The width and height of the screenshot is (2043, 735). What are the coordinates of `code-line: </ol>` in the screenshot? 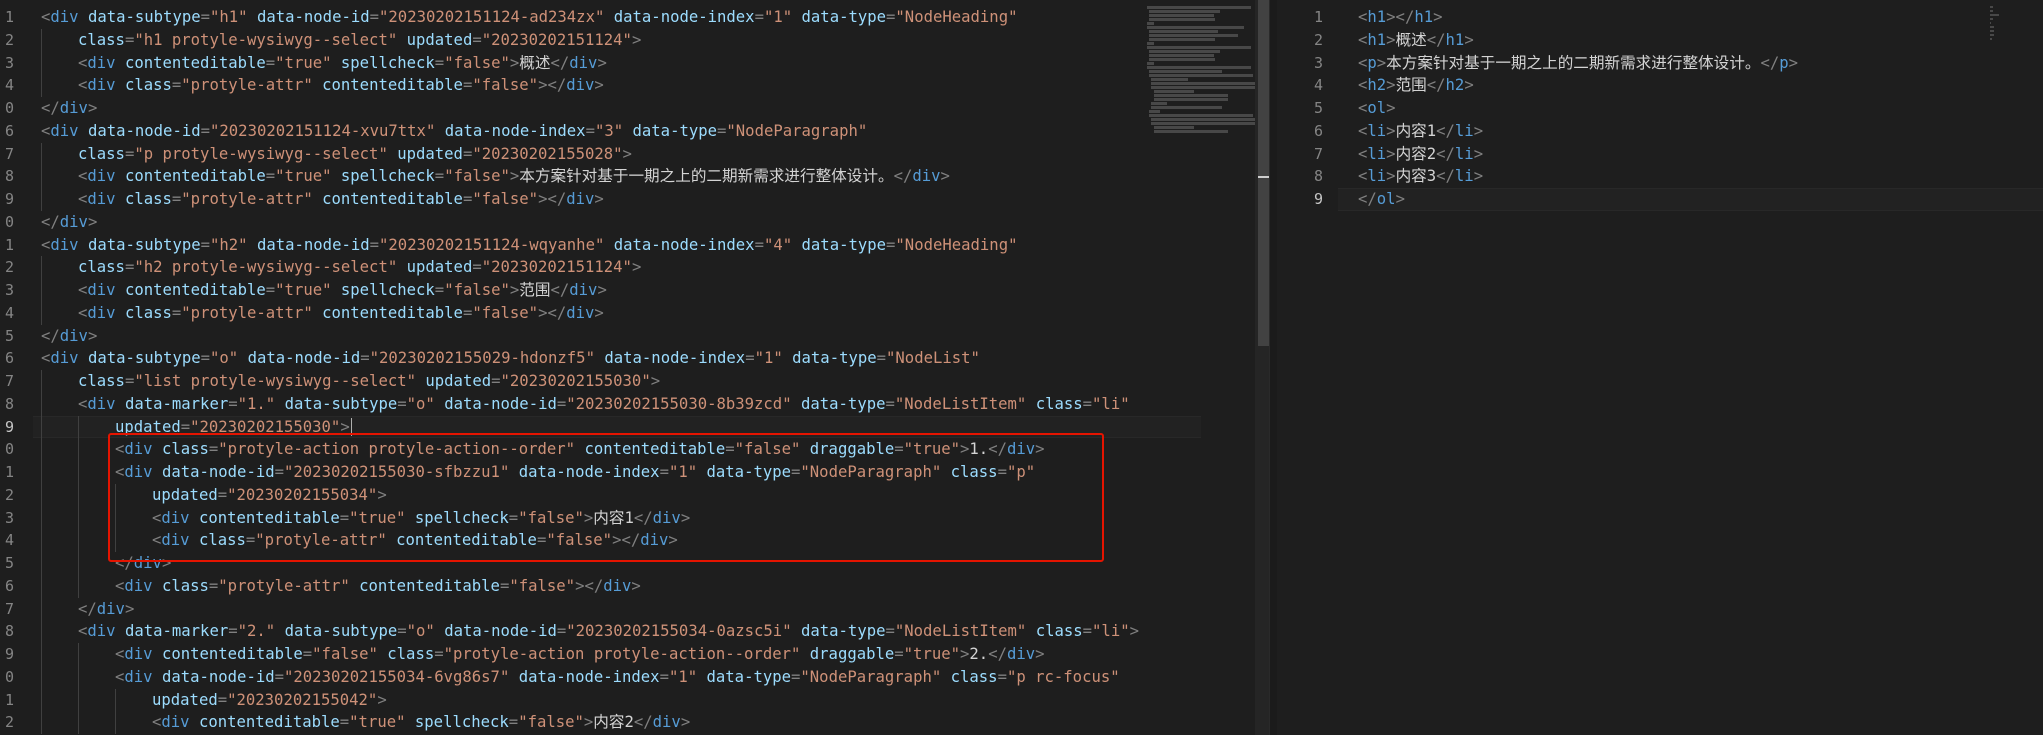 It's located at (1690, 199).